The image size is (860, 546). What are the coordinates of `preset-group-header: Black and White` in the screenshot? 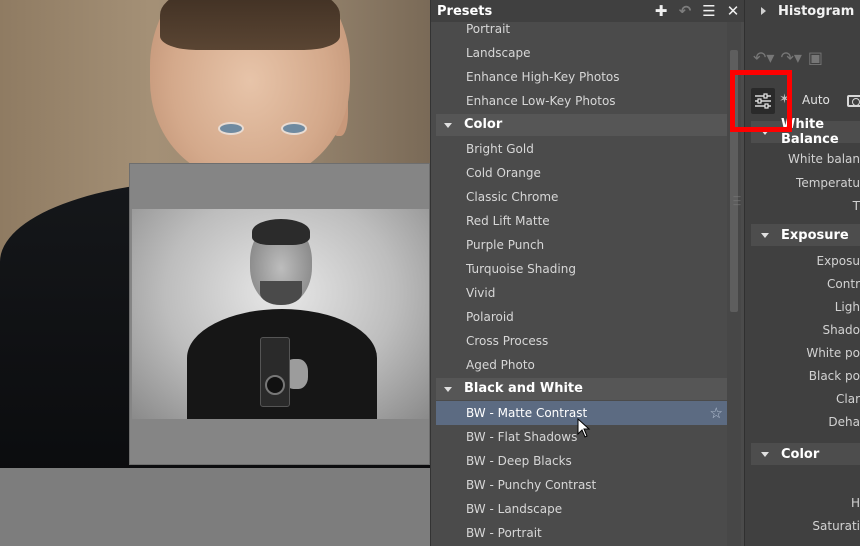 It's located at (581, 389).